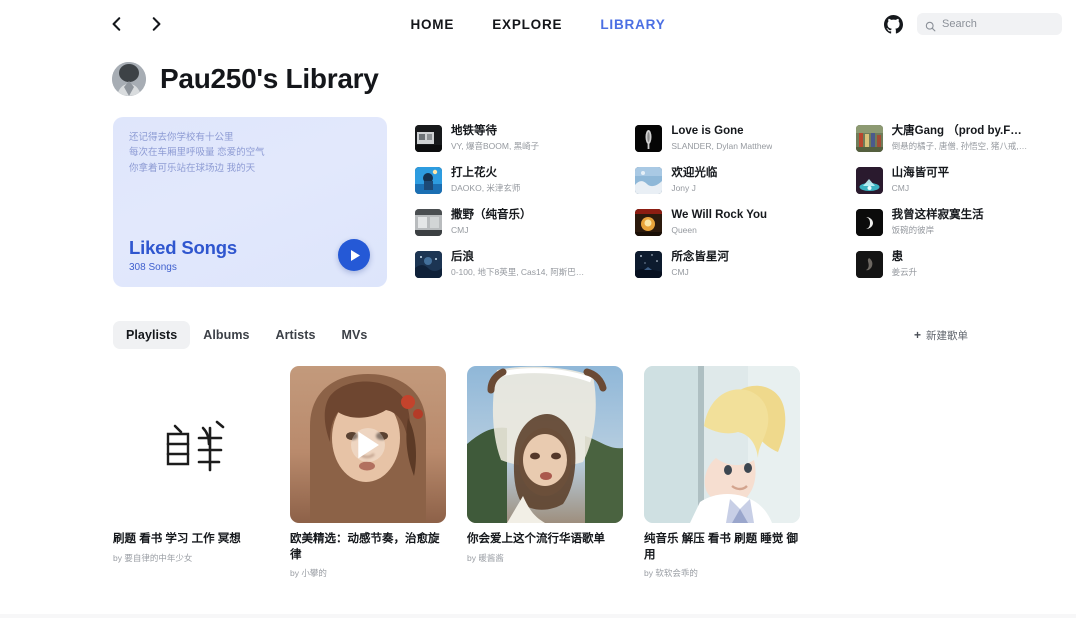  Describe the element at coordinates (152, 335) in the screenshot. I see `tab-playlists: Playlists` at that location.